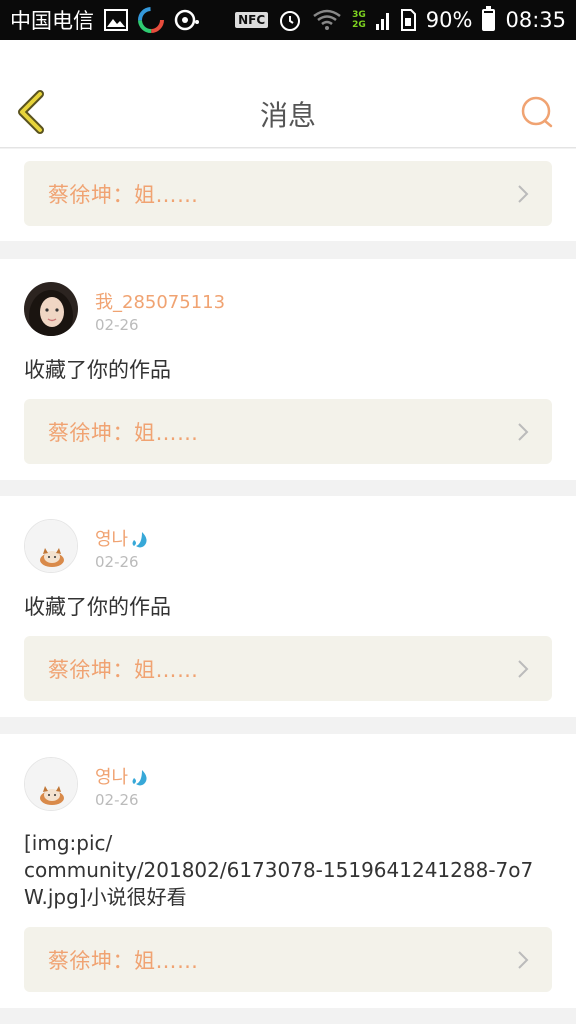 The image size is (576, 1024). I want to click on battery-icon, so click(489, 18).